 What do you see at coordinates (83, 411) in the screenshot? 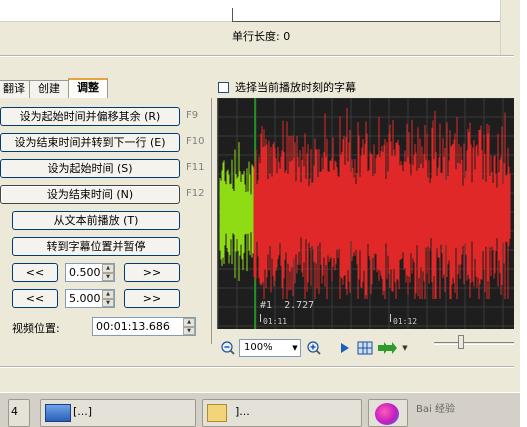
I see `taskbar-item-label: [...]` at bounding box center [83, 411].